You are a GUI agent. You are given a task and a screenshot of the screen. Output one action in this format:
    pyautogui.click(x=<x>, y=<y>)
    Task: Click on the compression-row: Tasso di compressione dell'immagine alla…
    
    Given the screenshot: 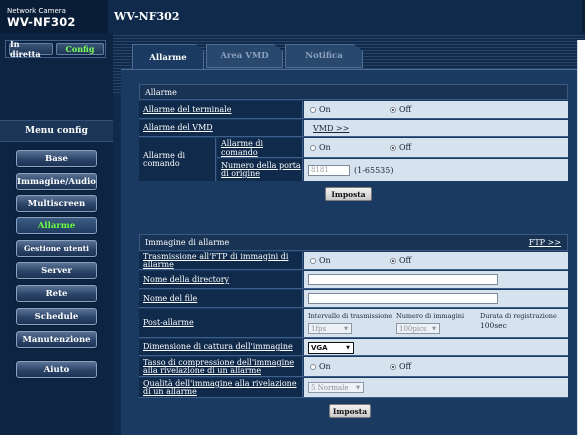 What is the action you would take?
    pyautogui.click(x=353, y=367)
    